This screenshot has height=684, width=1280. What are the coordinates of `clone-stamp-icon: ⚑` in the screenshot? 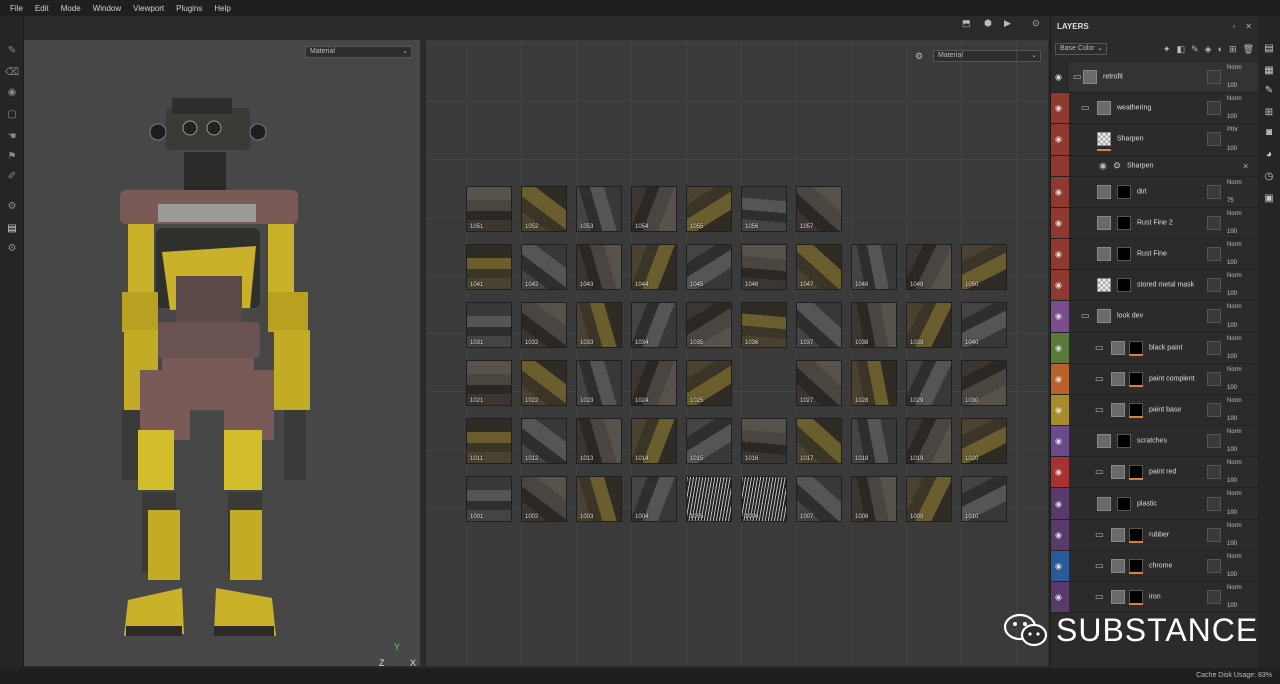 It's located at (12, 157).